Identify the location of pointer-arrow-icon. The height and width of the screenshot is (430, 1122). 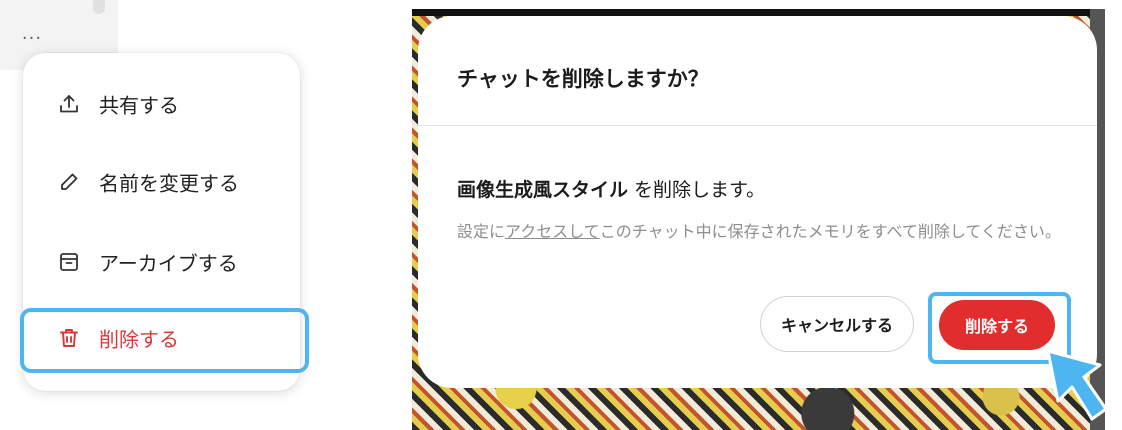
(1077, 385).